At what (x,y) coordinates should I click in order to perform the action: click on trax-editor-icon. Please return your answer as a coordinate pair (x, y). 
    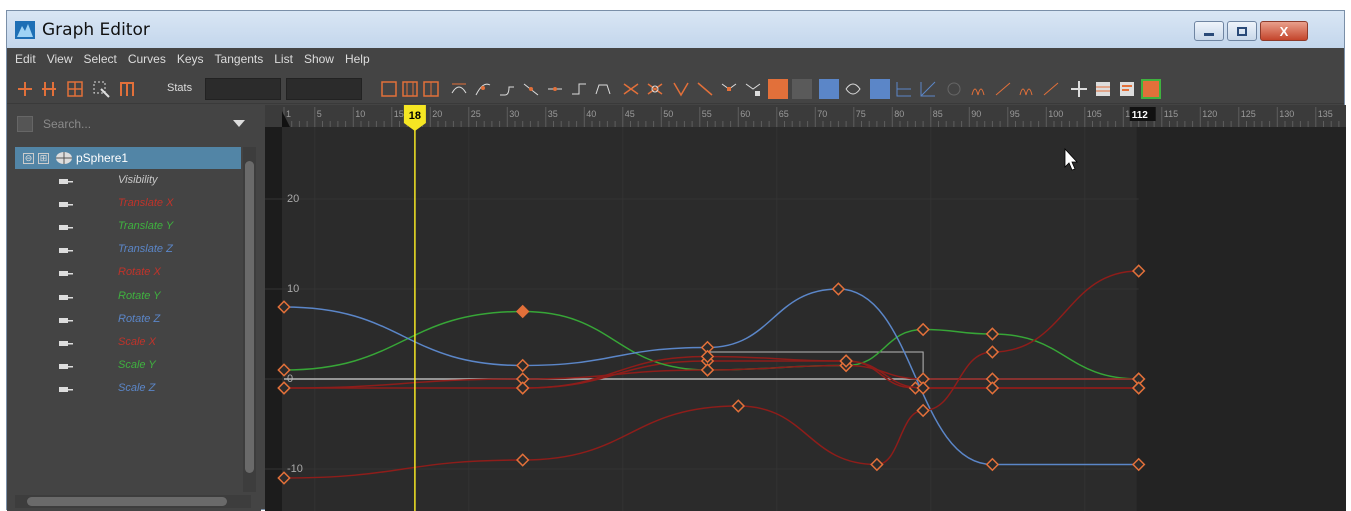
    Looking at the image, I should click on (1127, 89).